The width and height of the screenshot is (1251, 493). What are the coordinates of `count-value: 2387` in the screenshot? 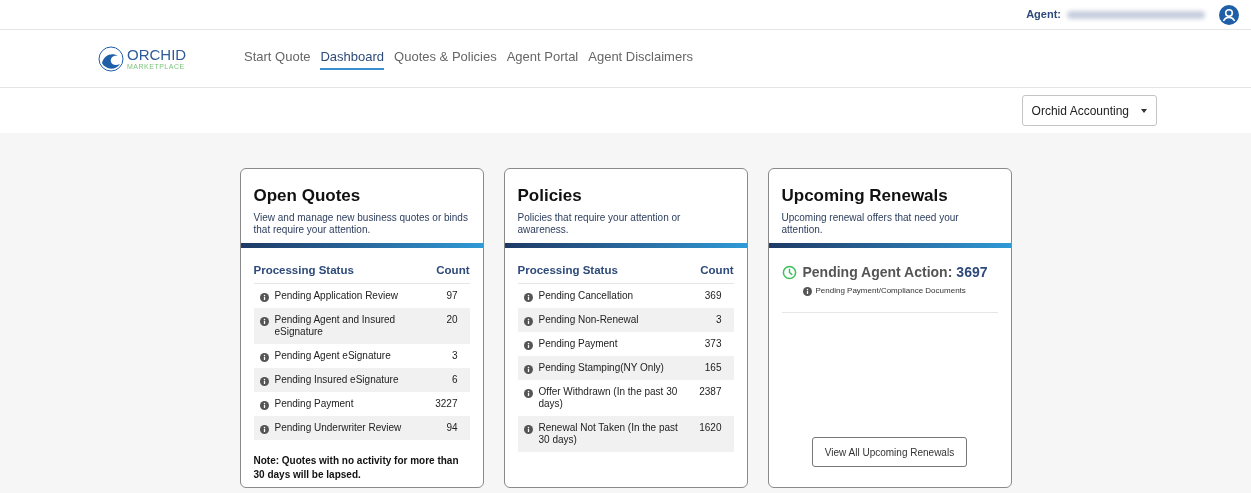 It's located at (710, 391).